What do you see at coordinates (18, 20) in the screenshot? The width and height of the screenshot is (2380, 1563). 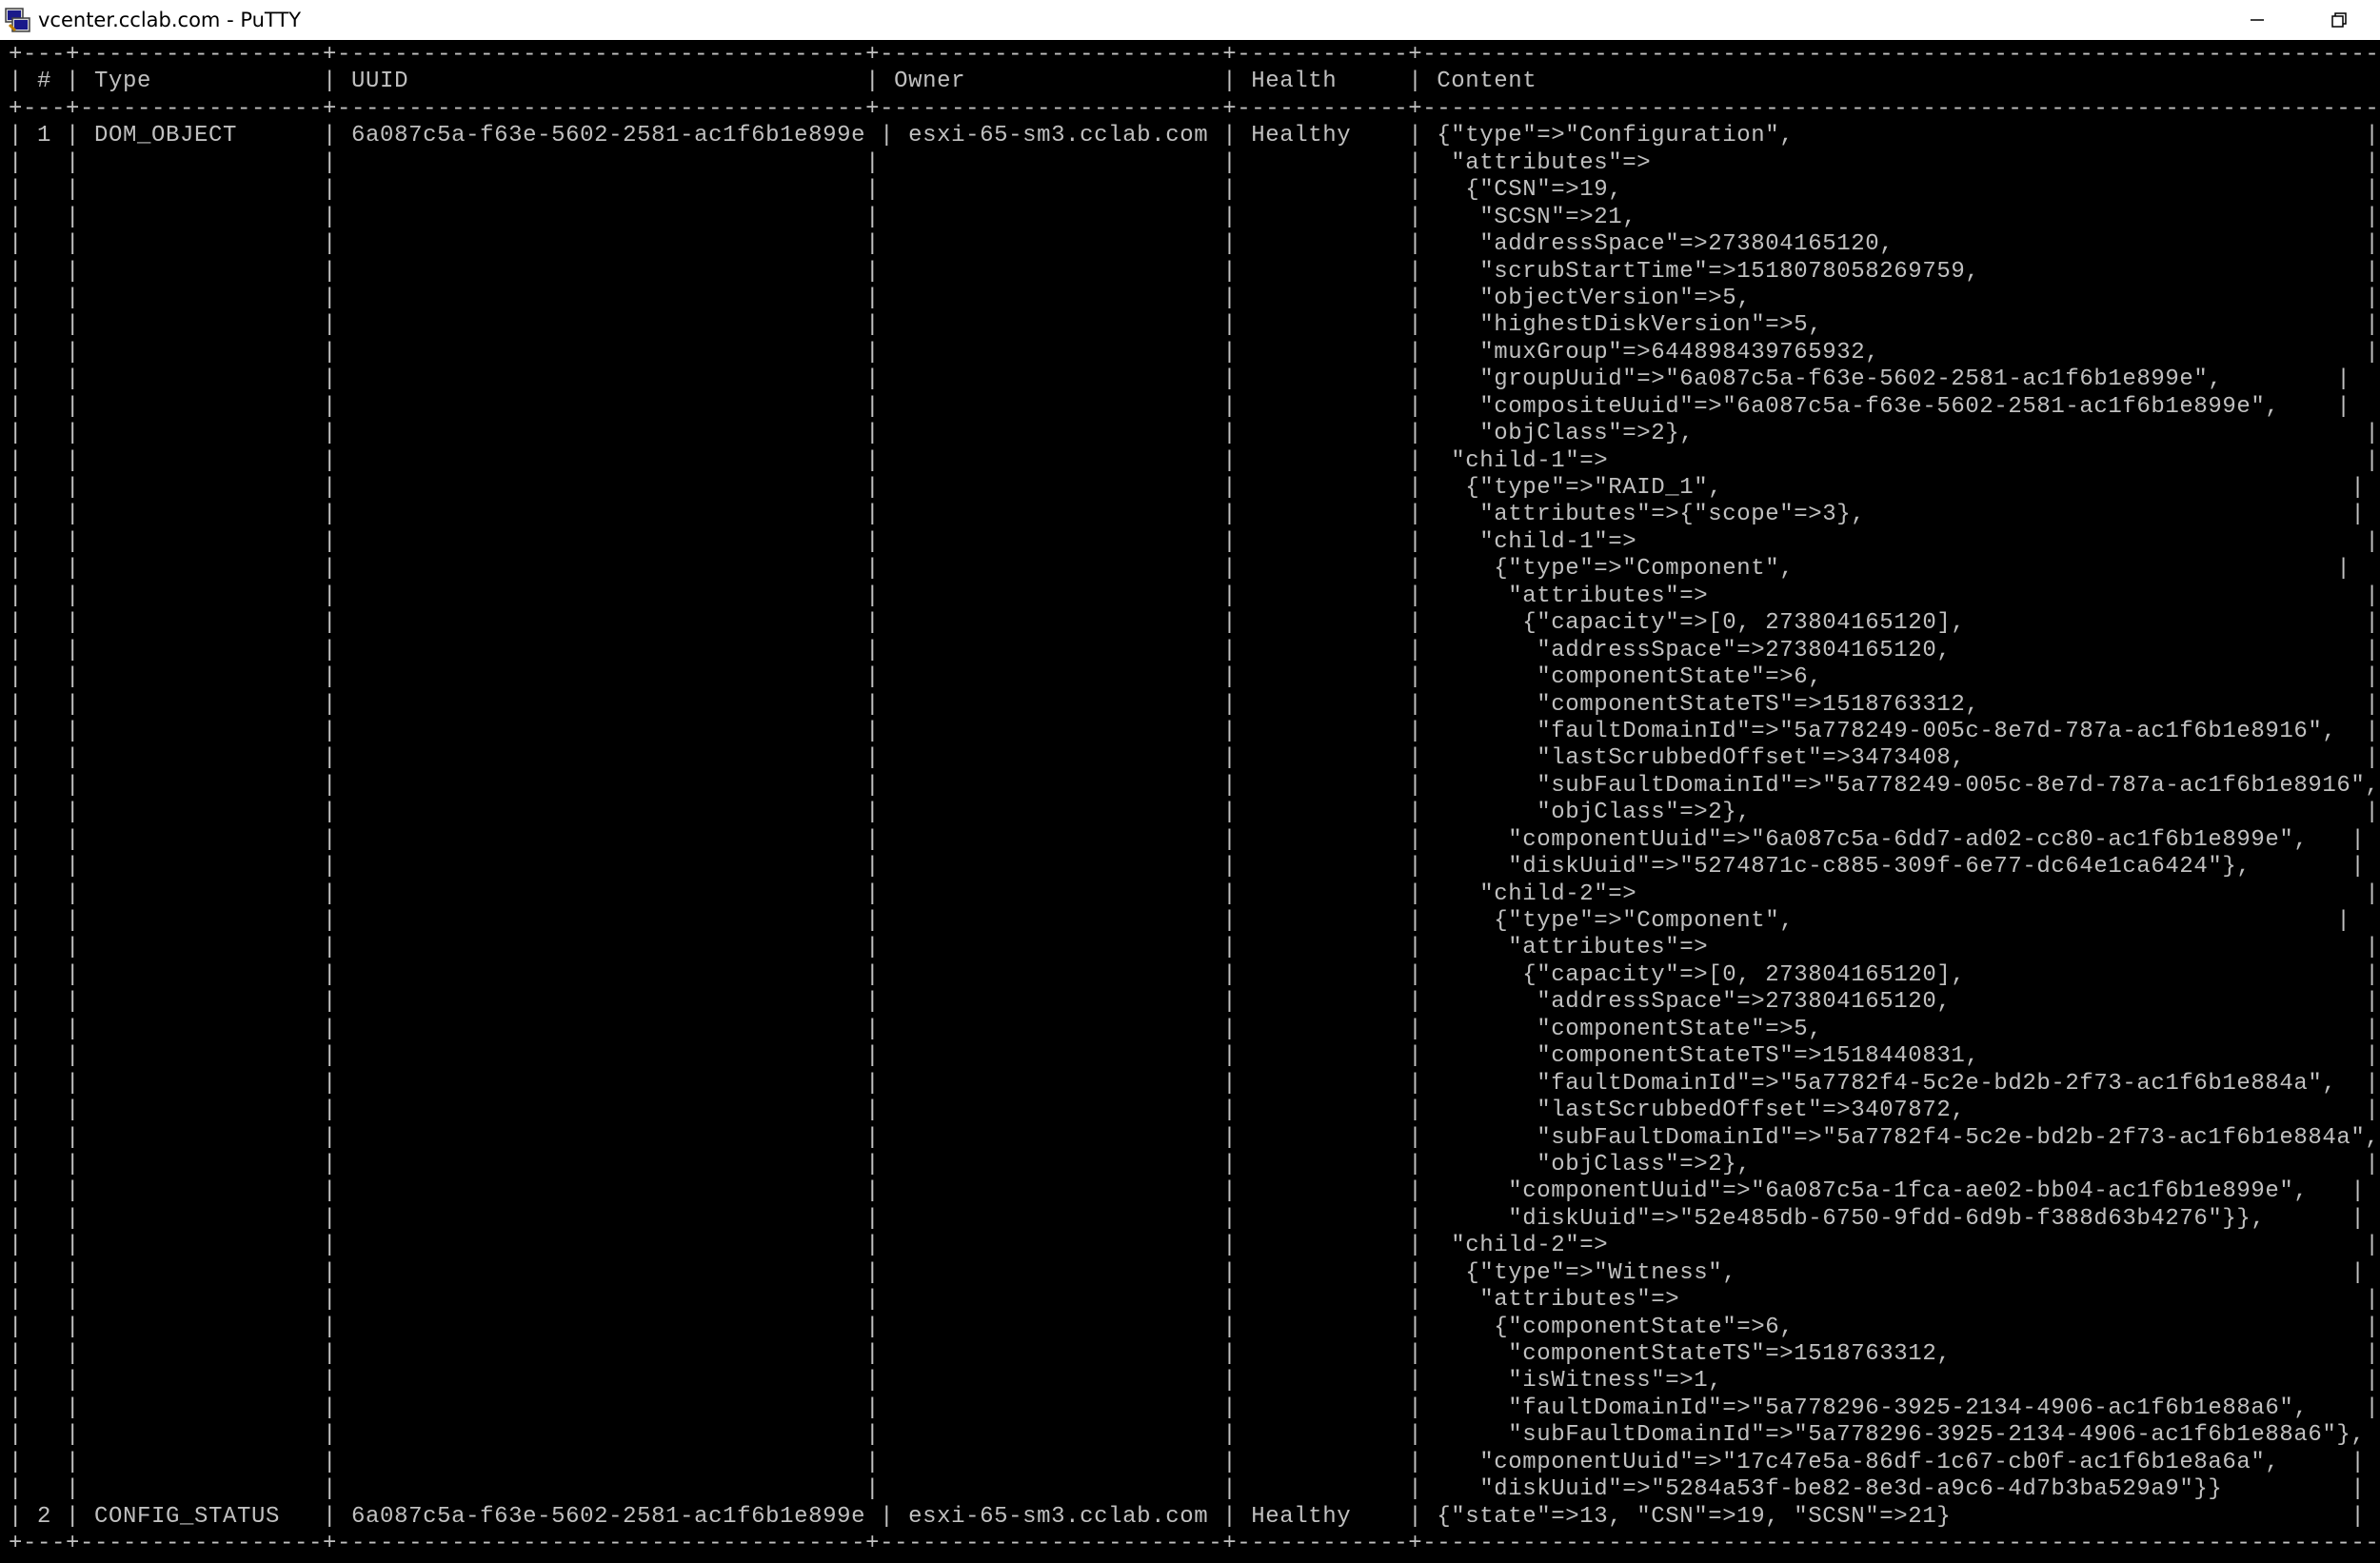 I see `putty-terminal-icon` at bounding box center [18, 20].